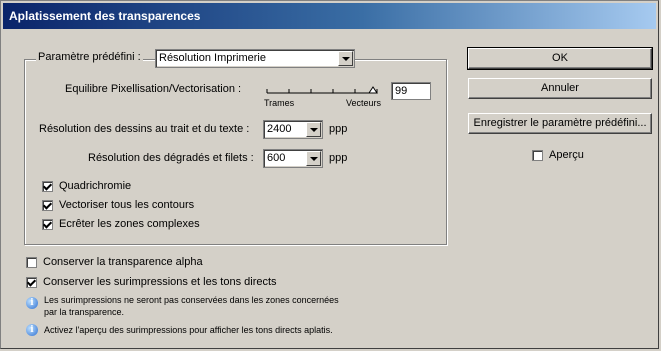 The image size is (661, 351). Describe the element at coordinates (325, 89) in the screenshot. I see `balance-slider` at that location.